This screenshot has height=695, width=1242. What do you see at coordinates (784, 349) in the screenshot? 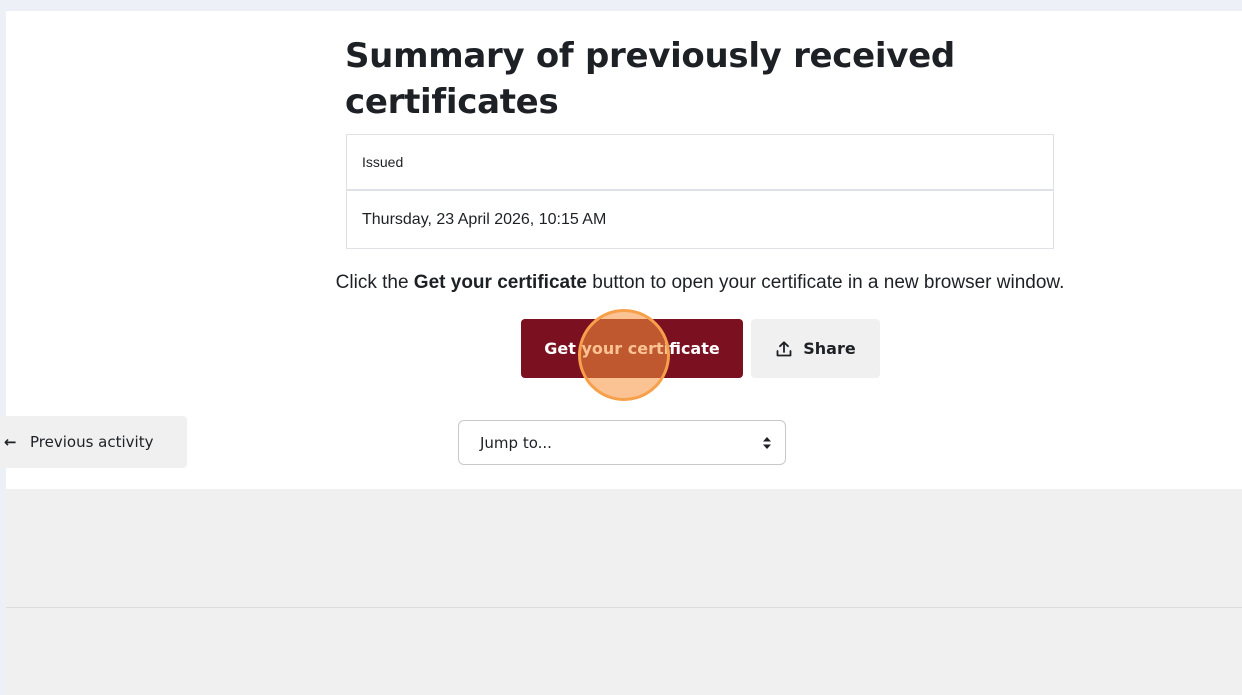
I see `upload-icon` at bounding box center [784, 349].